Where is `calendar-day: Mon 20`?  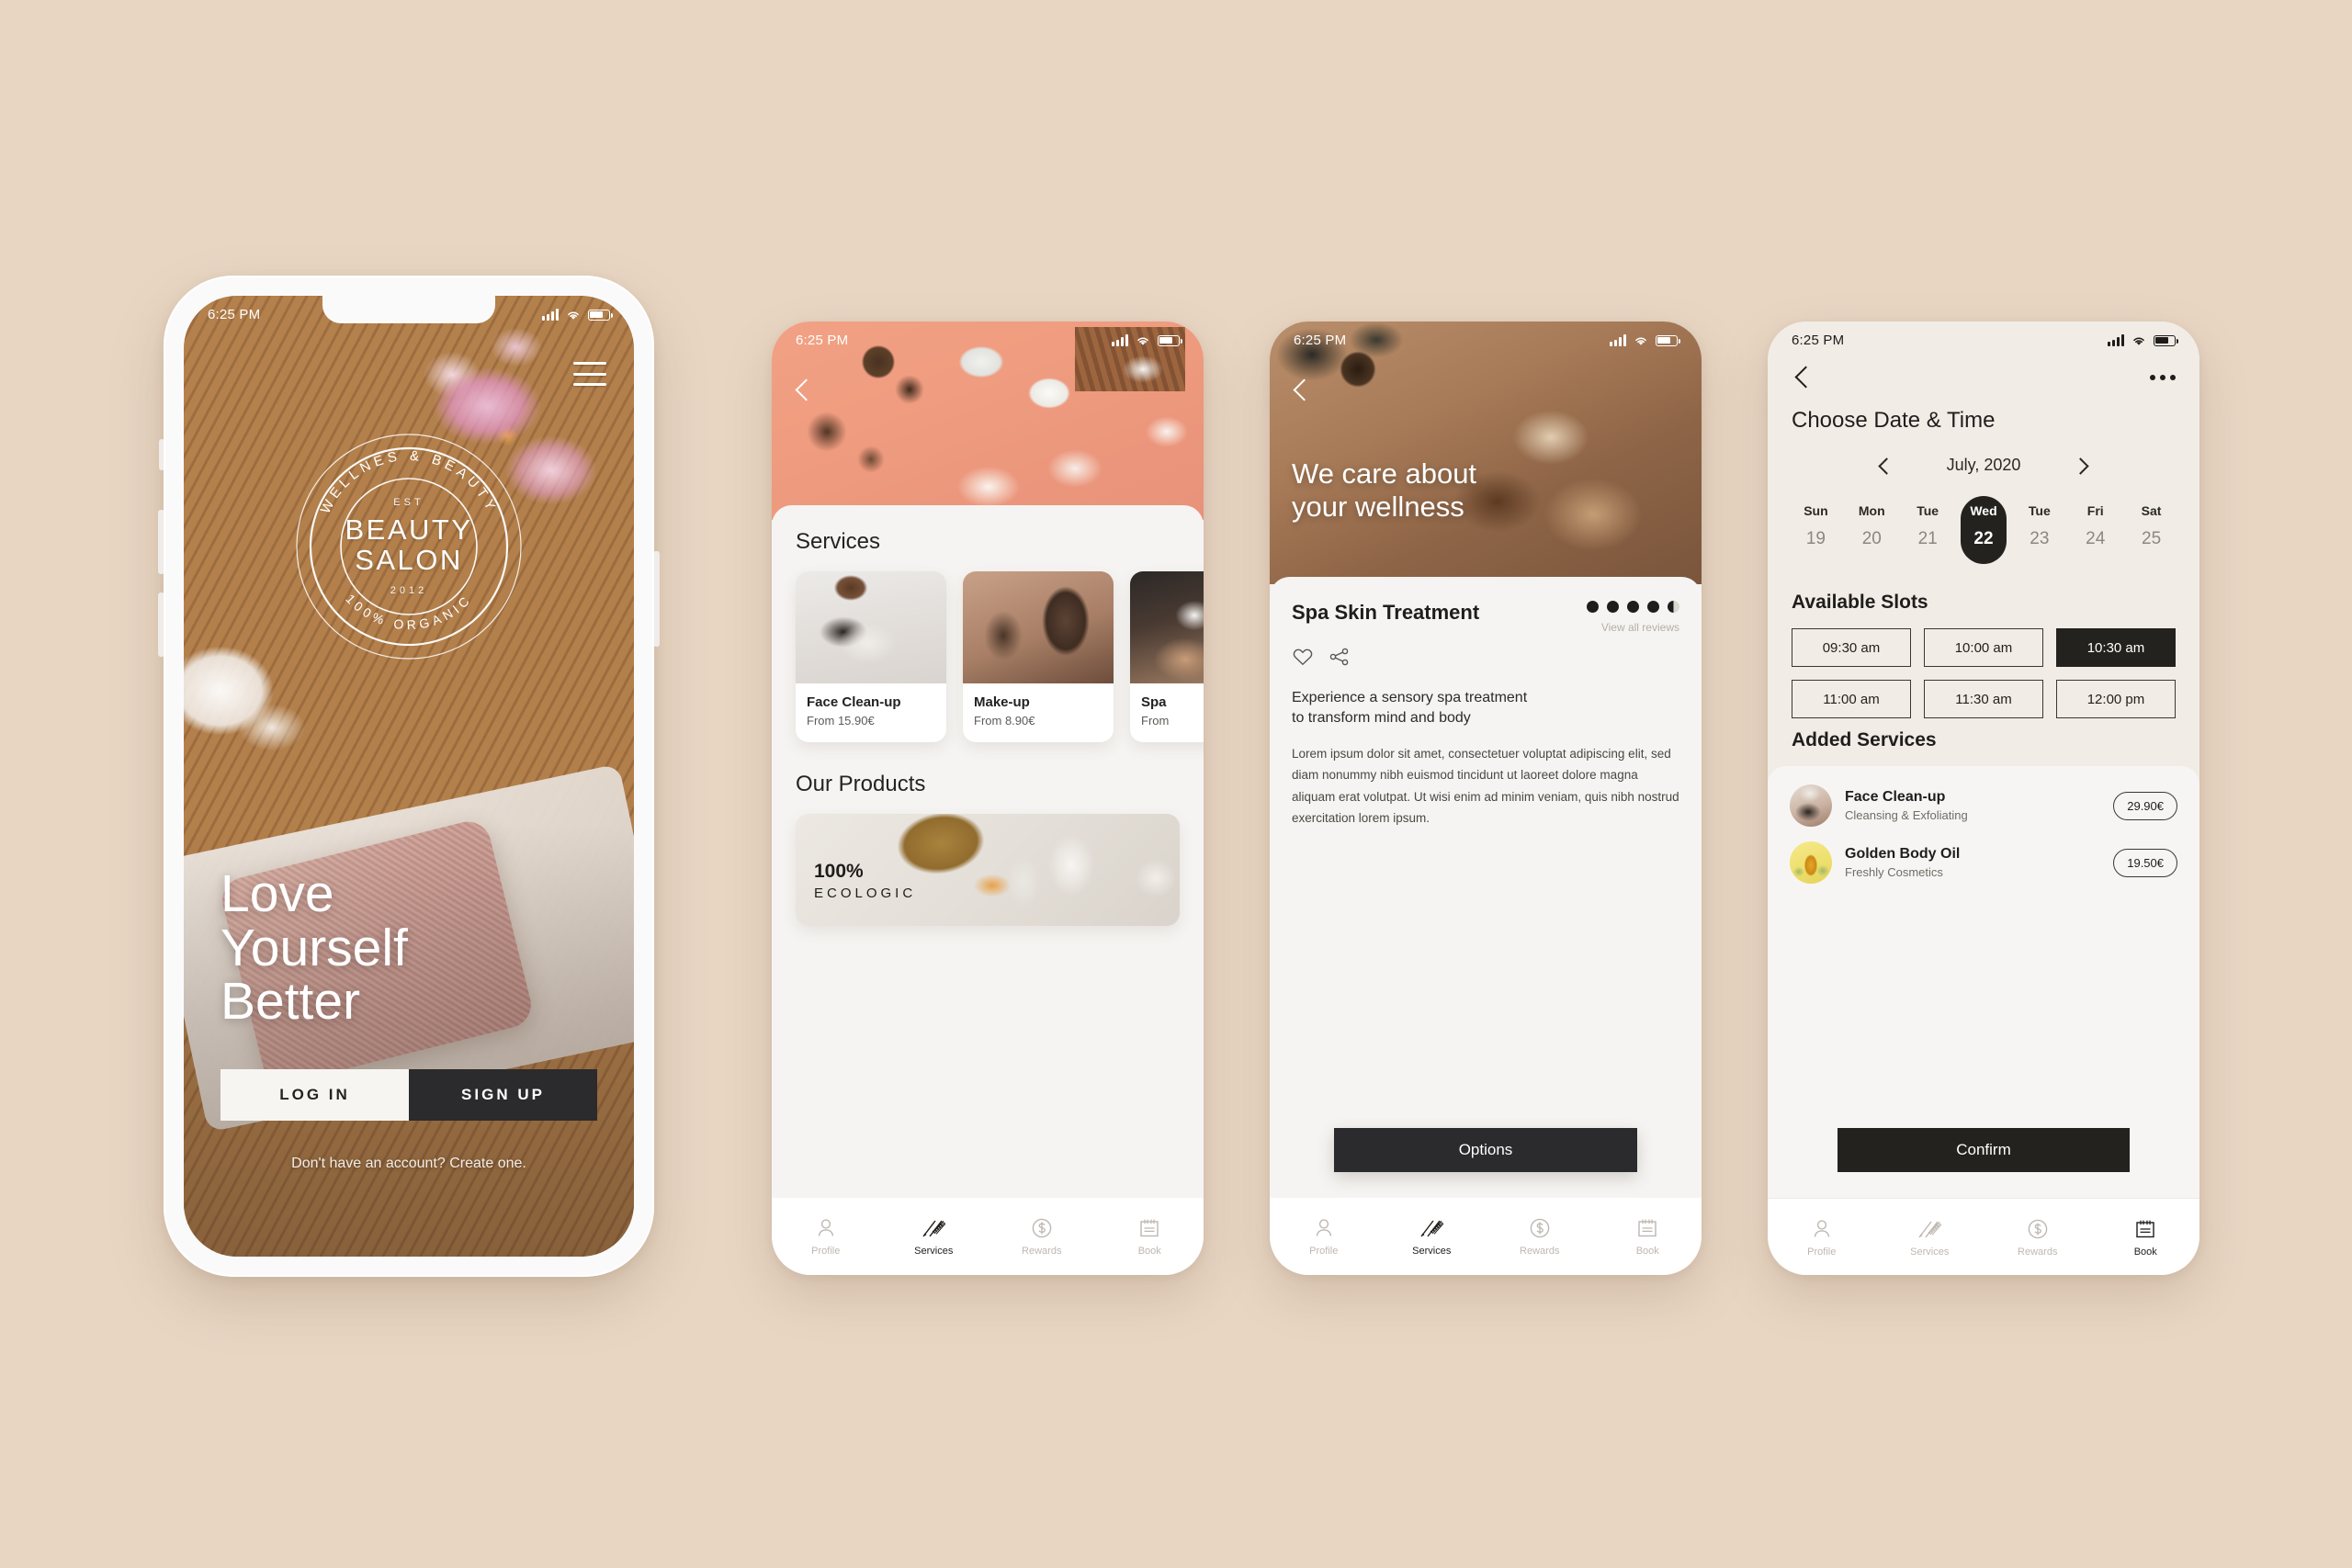 calendar-day: Mon 20 is located at coordinates (1872, 526).